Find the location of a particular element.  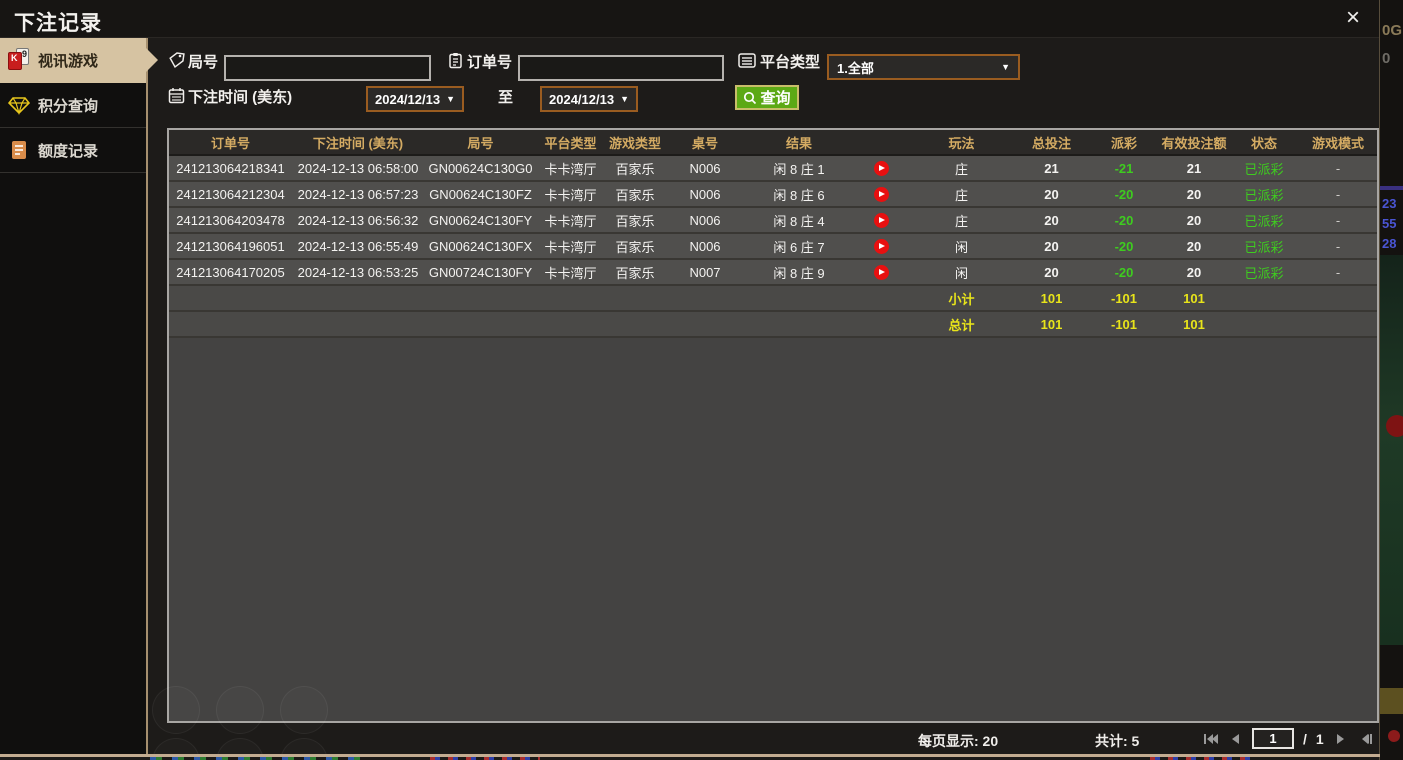

cell-order-no: 241213064203478 is located at coordinates (230, 220).